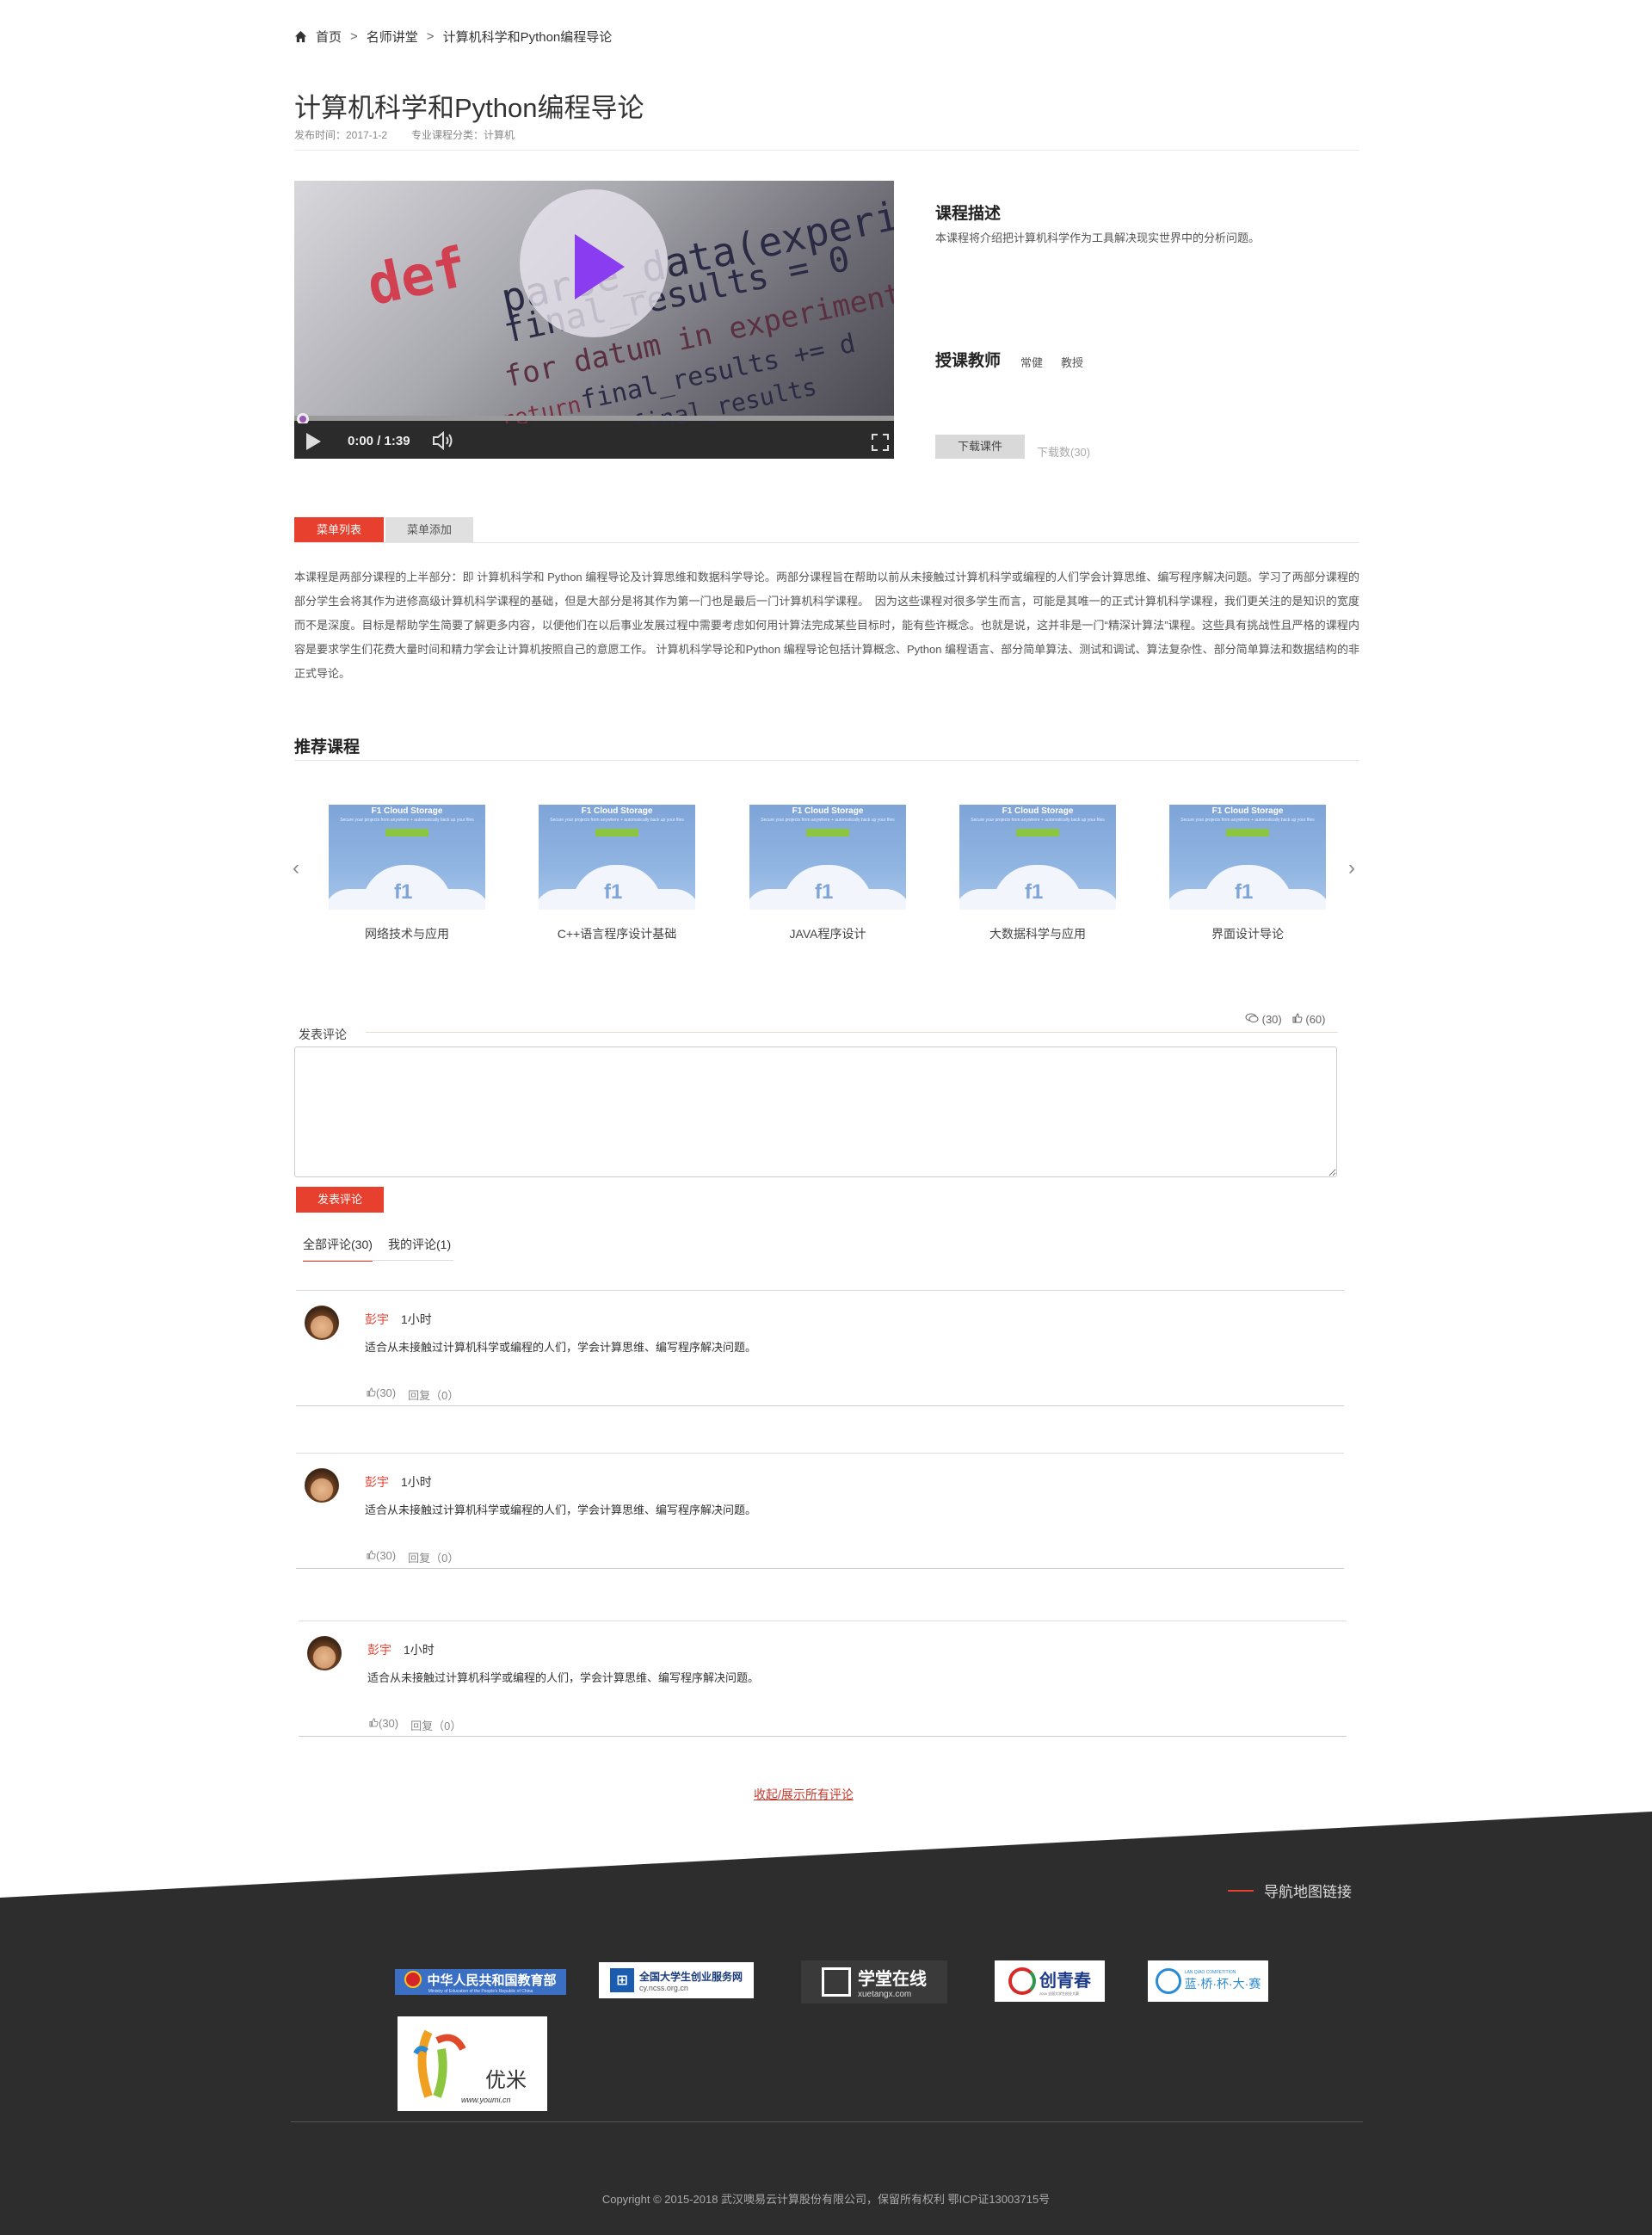 Image resolution: width=1652 pixels, height=2235 pixels. What do you see at coordinates (968, 214) in the screenshot?
I see `course-desc-title: 课程描述` at bounding box center [968, 214].